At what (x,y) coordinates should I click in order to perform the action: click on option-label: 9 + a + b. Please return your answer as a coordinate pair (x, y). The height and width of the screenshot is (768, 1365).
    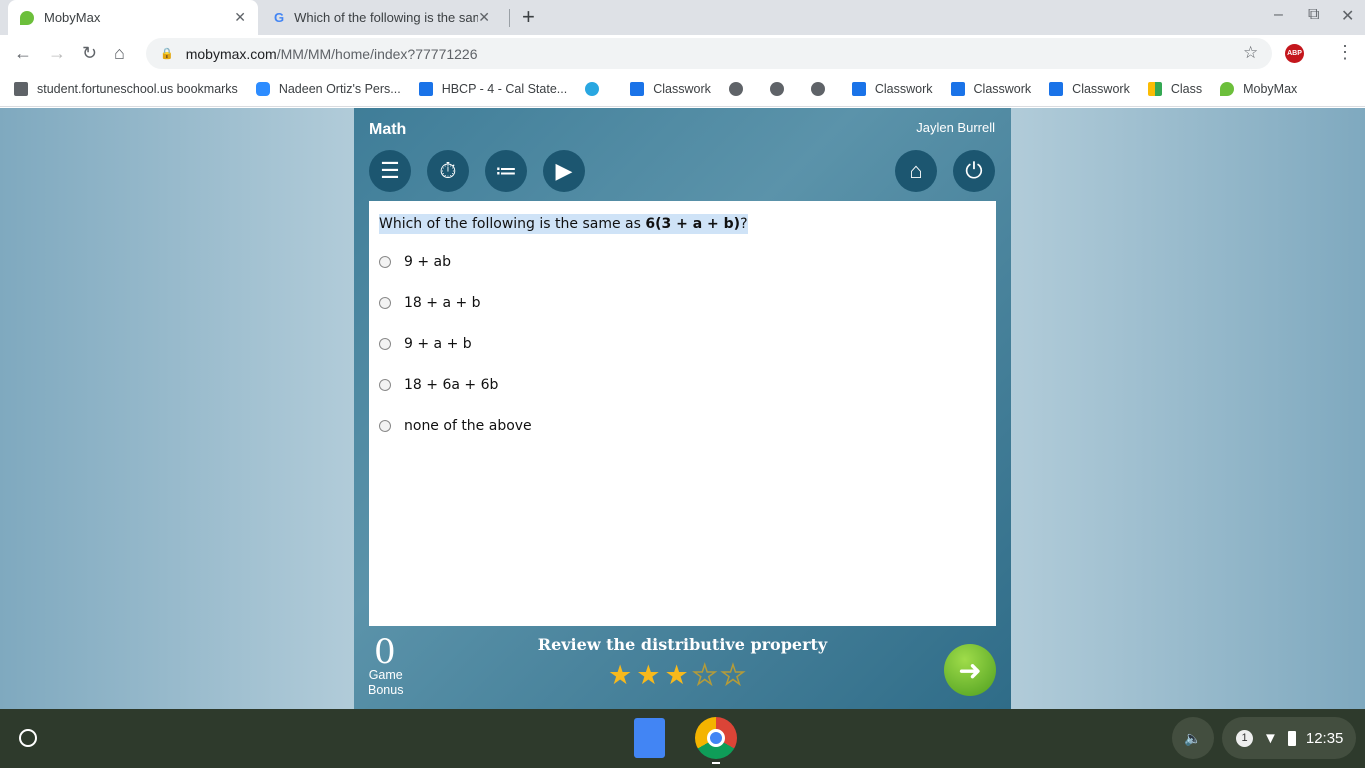
    Looking at the image, I should click on (438, 344).